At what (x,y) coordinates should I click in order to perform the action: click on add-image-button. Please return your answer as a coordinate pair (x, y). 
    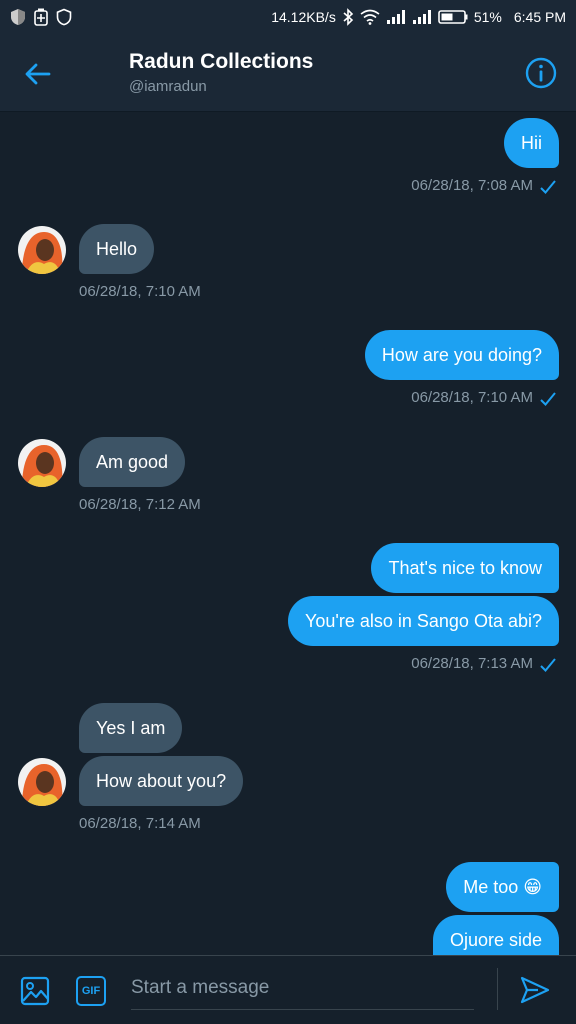
    Looking at the image, I should click on (35, 991).